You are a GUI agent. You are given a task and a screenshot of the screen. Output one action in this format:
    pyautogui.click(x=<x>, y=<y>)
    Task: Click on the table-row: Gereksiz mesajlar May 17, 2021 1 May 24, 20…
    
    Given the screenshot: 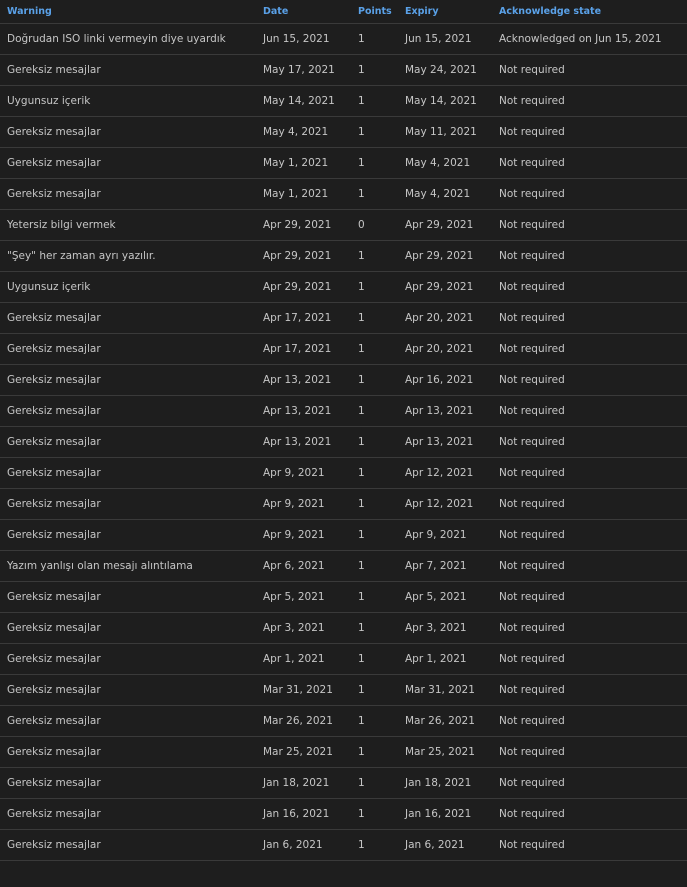 What is the action you would take?
    pyautogui.click(x=343, y=70)
    